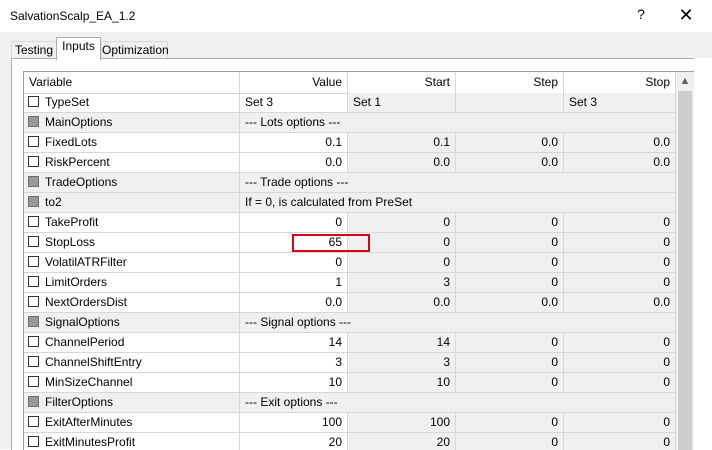 The height and width of the screenshot is (450, 712). What do you see at coordinates (620, 102) in the screenshot?
I see `stop-cell: Set 3` at bounding box center [620, 102].